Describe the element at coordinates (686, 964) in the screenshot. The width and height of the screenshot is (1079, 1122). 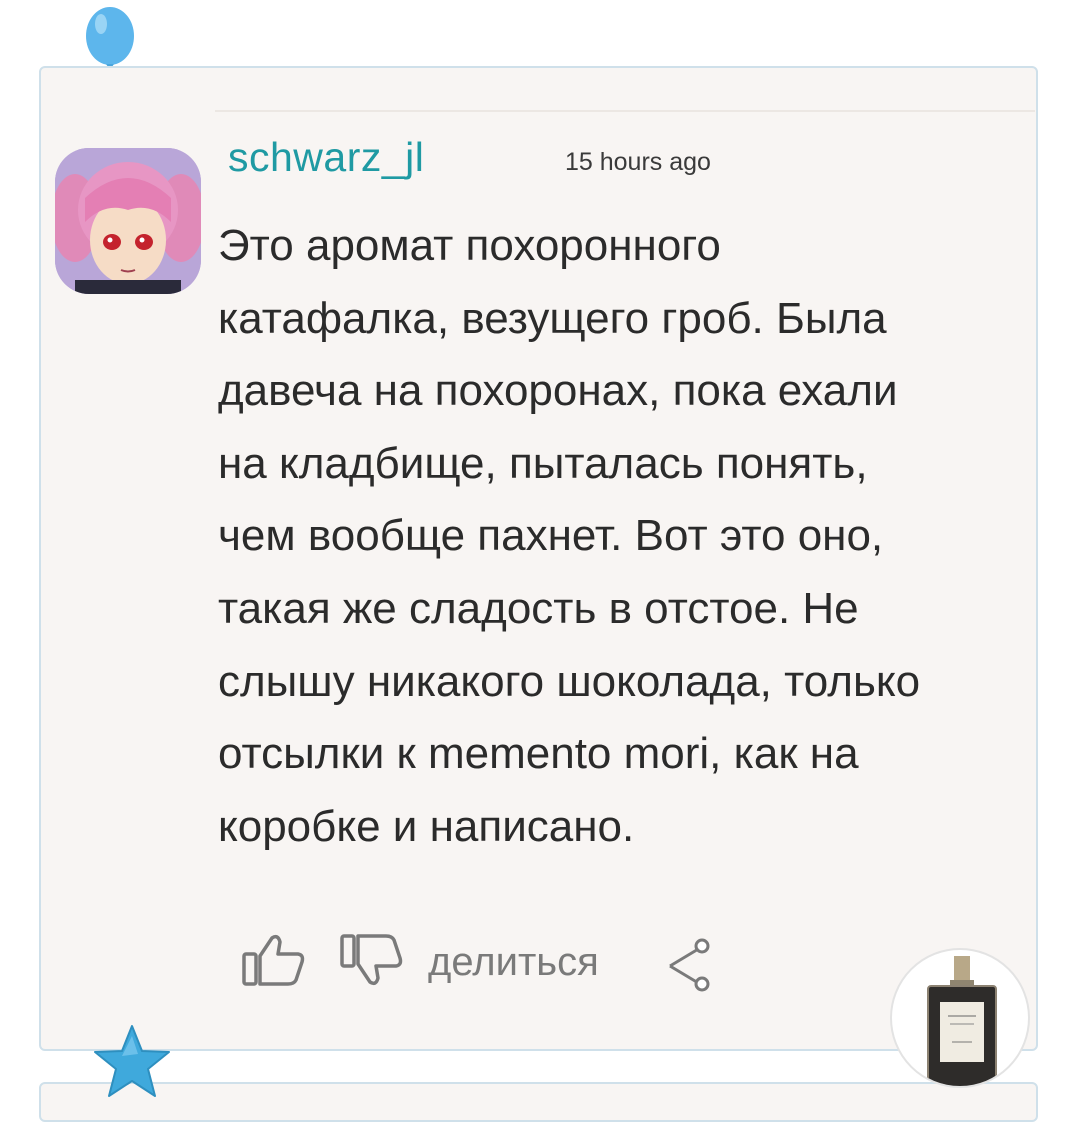
I see `share-icon` at that location.